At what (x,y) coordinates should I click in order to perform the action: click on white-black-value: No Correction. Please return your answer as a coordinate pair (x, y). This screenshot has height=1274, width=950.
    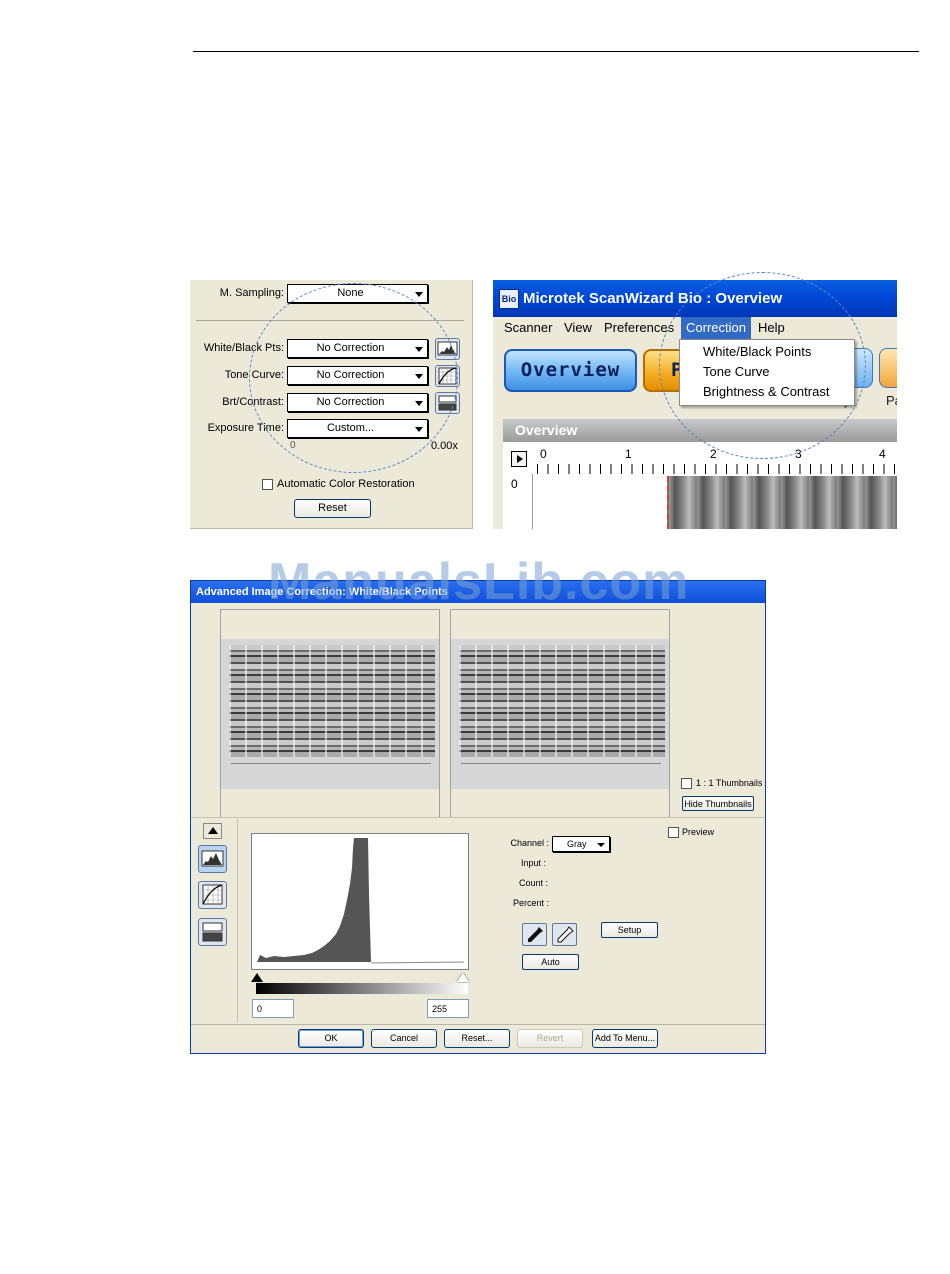
    Looking at the image, I should click on (350, 348).